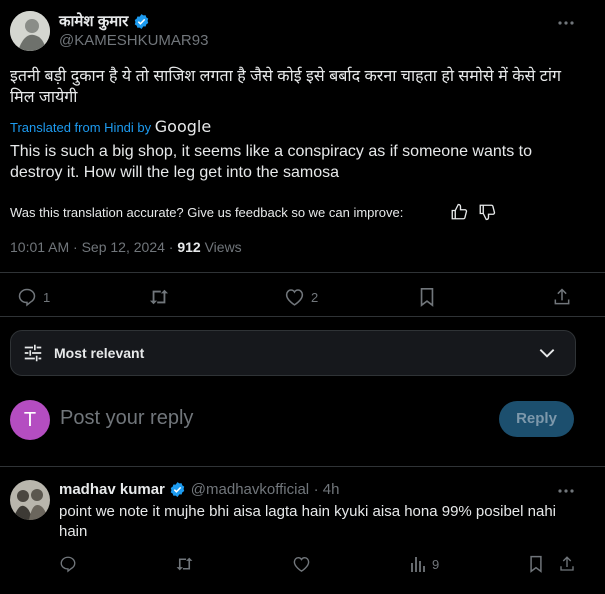 Image resolution: width=605 pixels, height=594 pixels. I want to click on reply-action: 1, so click(33, 297).